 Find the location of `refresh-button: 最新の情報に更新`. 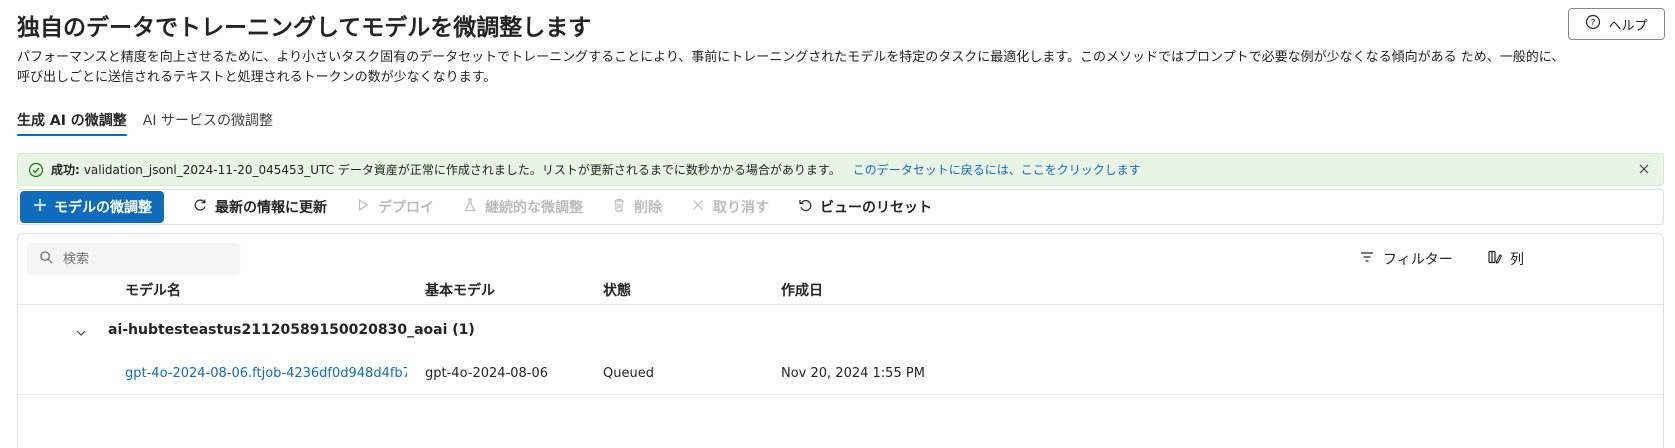

refresh-button: 最新の情報に更新 is located at coordinates (259, 207).